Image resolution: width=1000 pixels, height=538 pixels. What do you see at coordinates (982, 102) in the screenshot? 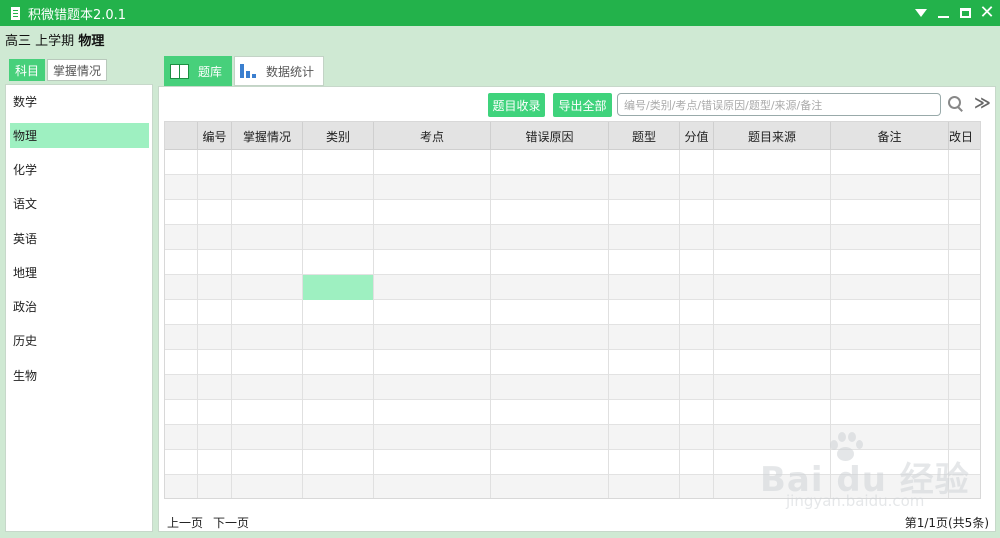
I see `expand-icon: ≫` at bounding box center [982, 102].